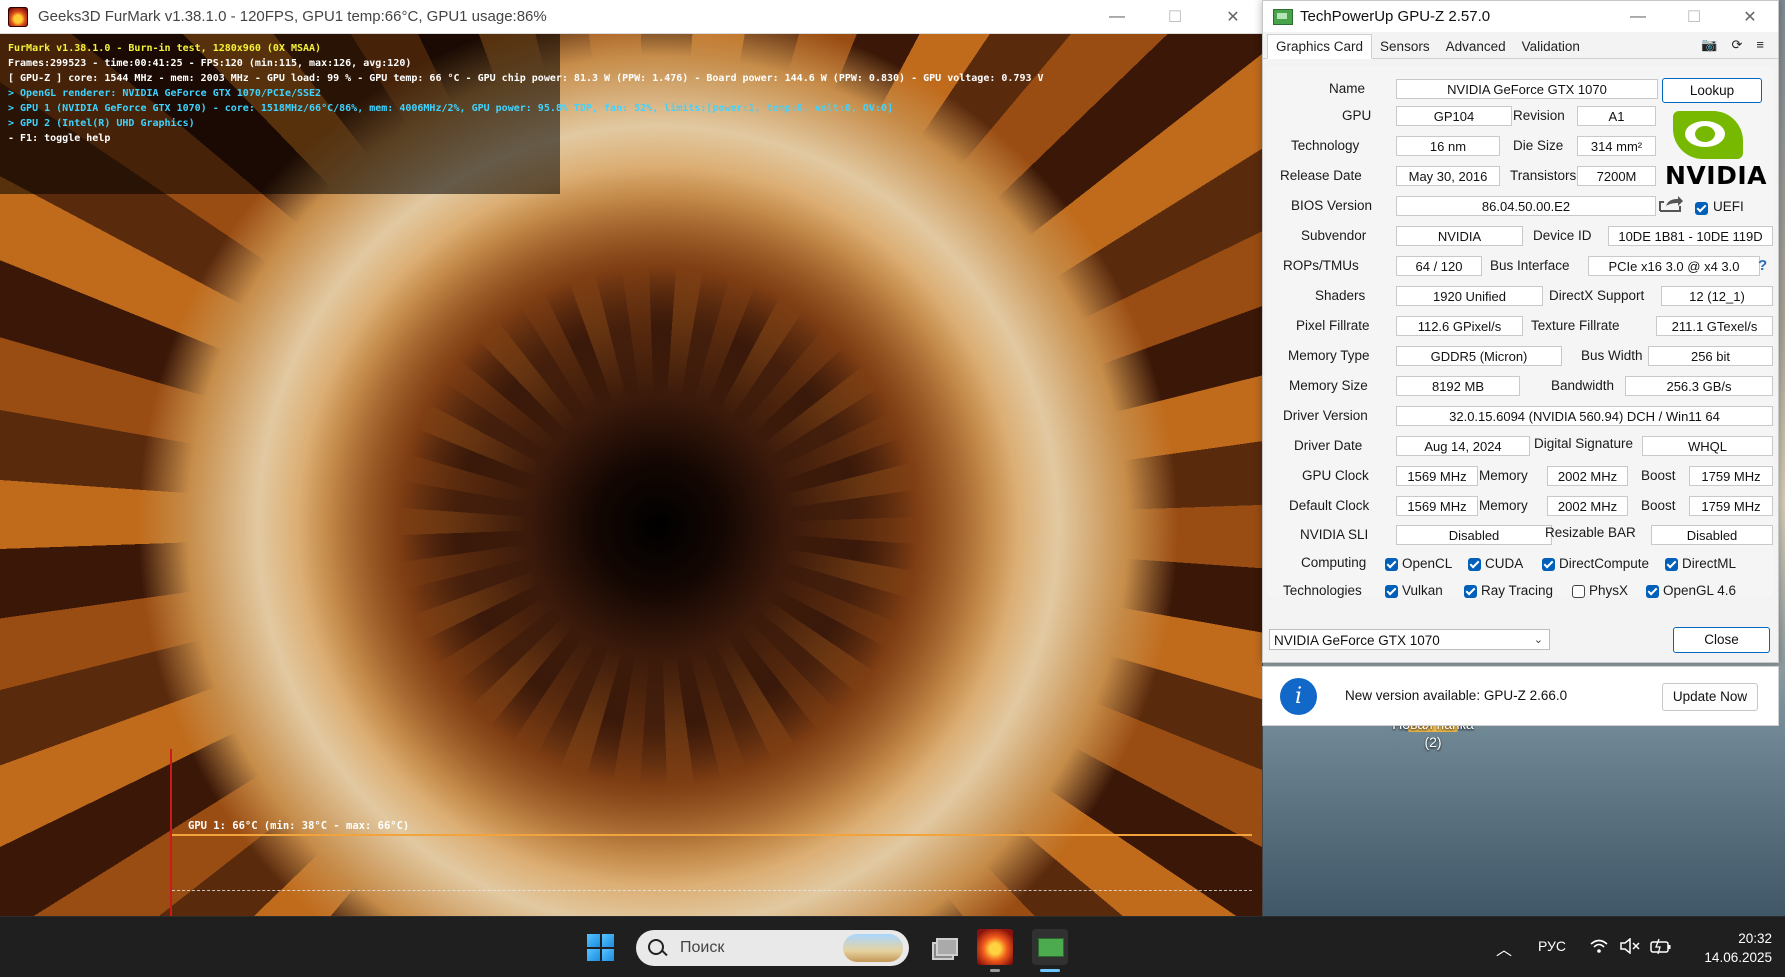  What do you see at coordinates (1459, 236) in the screenshot?
I see `value-subvendor: NVIDIA` at bounding box center [1459, 236].